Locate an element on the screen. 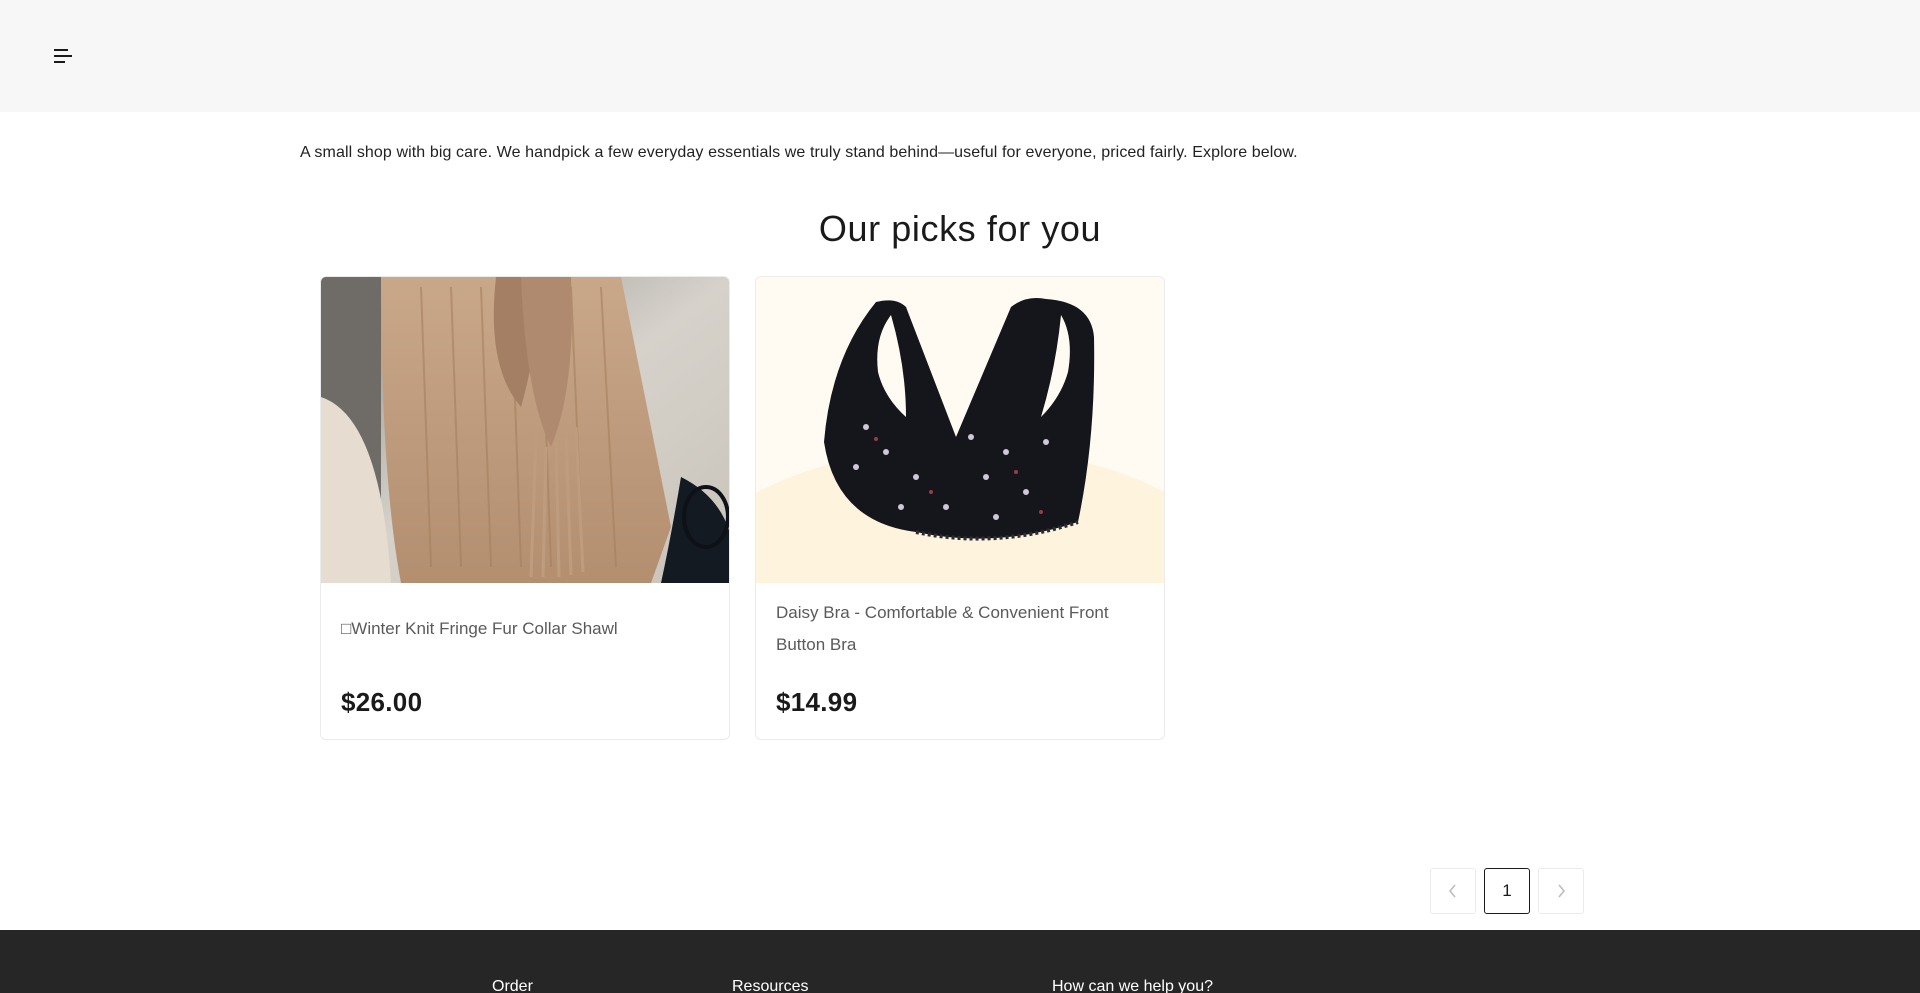 The image size is (1920, 993). product-image-shawl is located at coordinates (525, 430).